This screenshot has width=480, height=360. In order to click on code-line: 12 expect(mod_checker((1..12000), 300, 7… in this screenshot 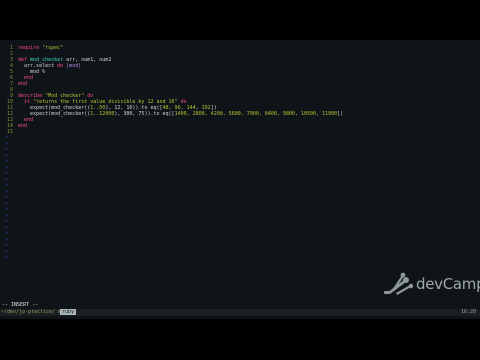, I will do `click(171, 114)`.